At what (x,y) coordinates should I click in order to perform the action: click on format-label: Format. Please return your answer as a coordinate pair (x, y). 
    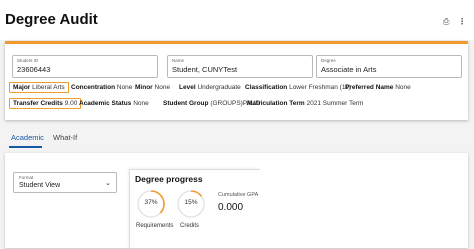
    Looking at the image, I should click on (26, 177).